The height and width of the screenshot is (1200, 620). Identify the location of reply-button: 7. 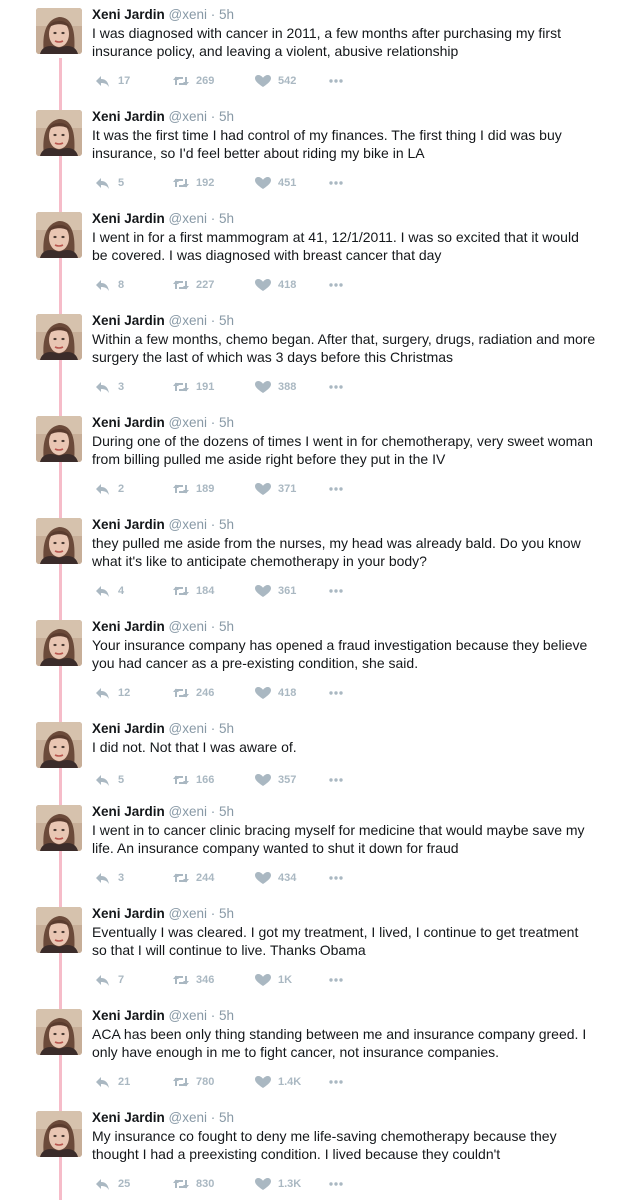
(109, 980).